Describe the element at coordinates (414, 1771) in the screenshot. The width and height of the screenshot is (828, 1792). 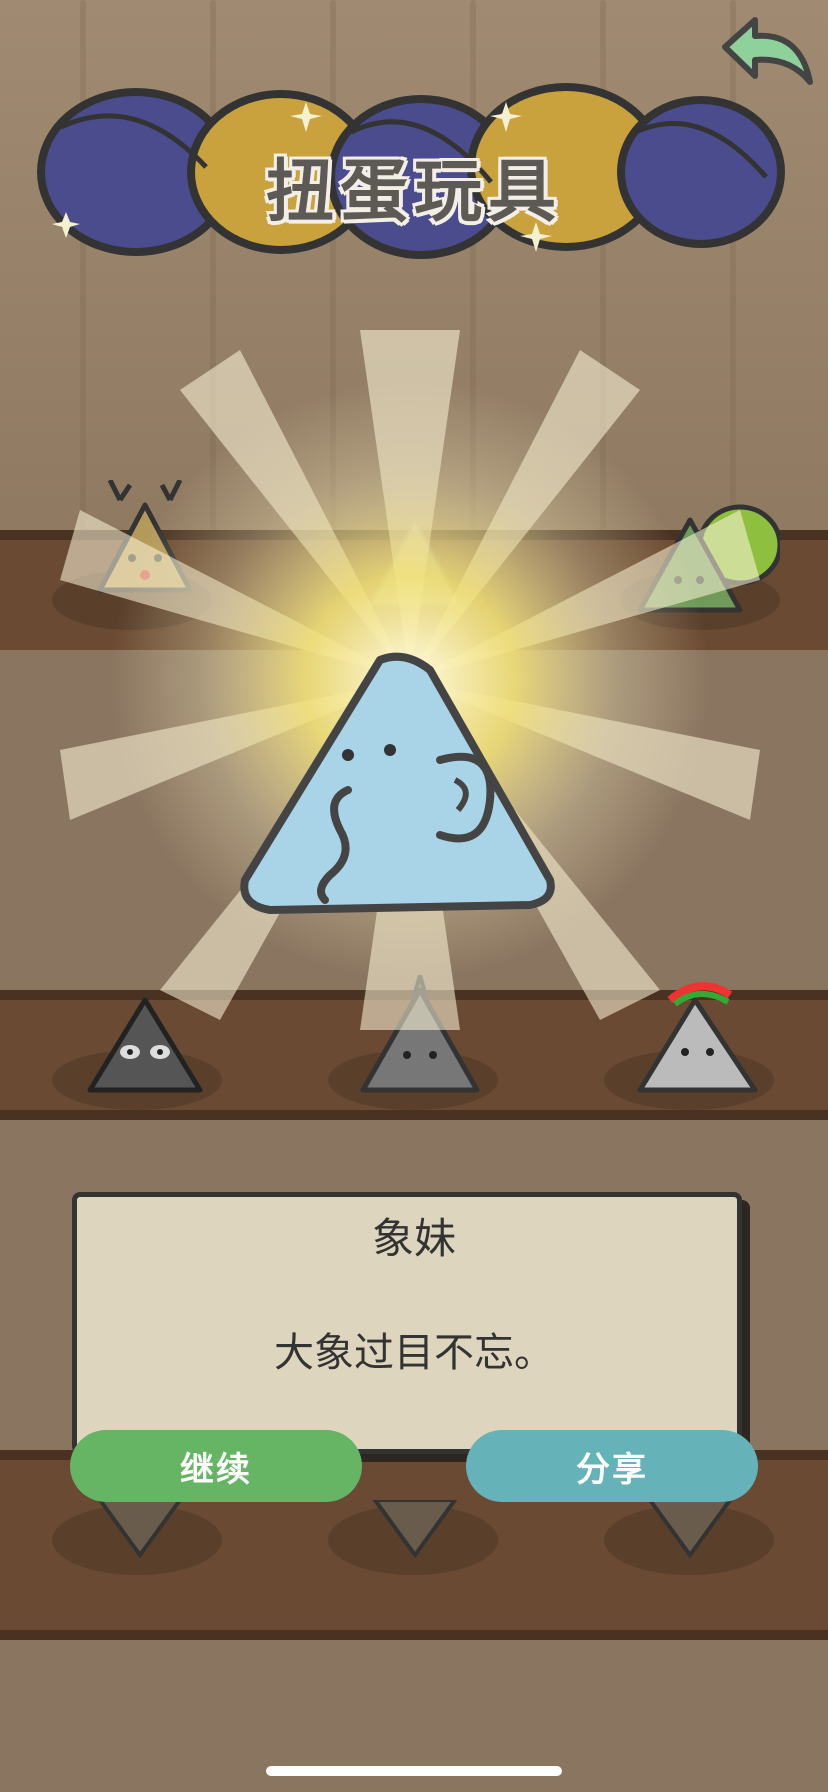
I see `home-indicator` at that location.